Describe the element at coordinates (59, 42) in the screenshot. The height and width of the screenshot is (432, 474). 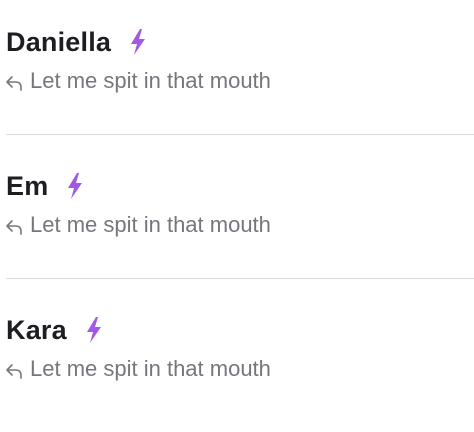
I see `contact-name: Daniella` at that location.